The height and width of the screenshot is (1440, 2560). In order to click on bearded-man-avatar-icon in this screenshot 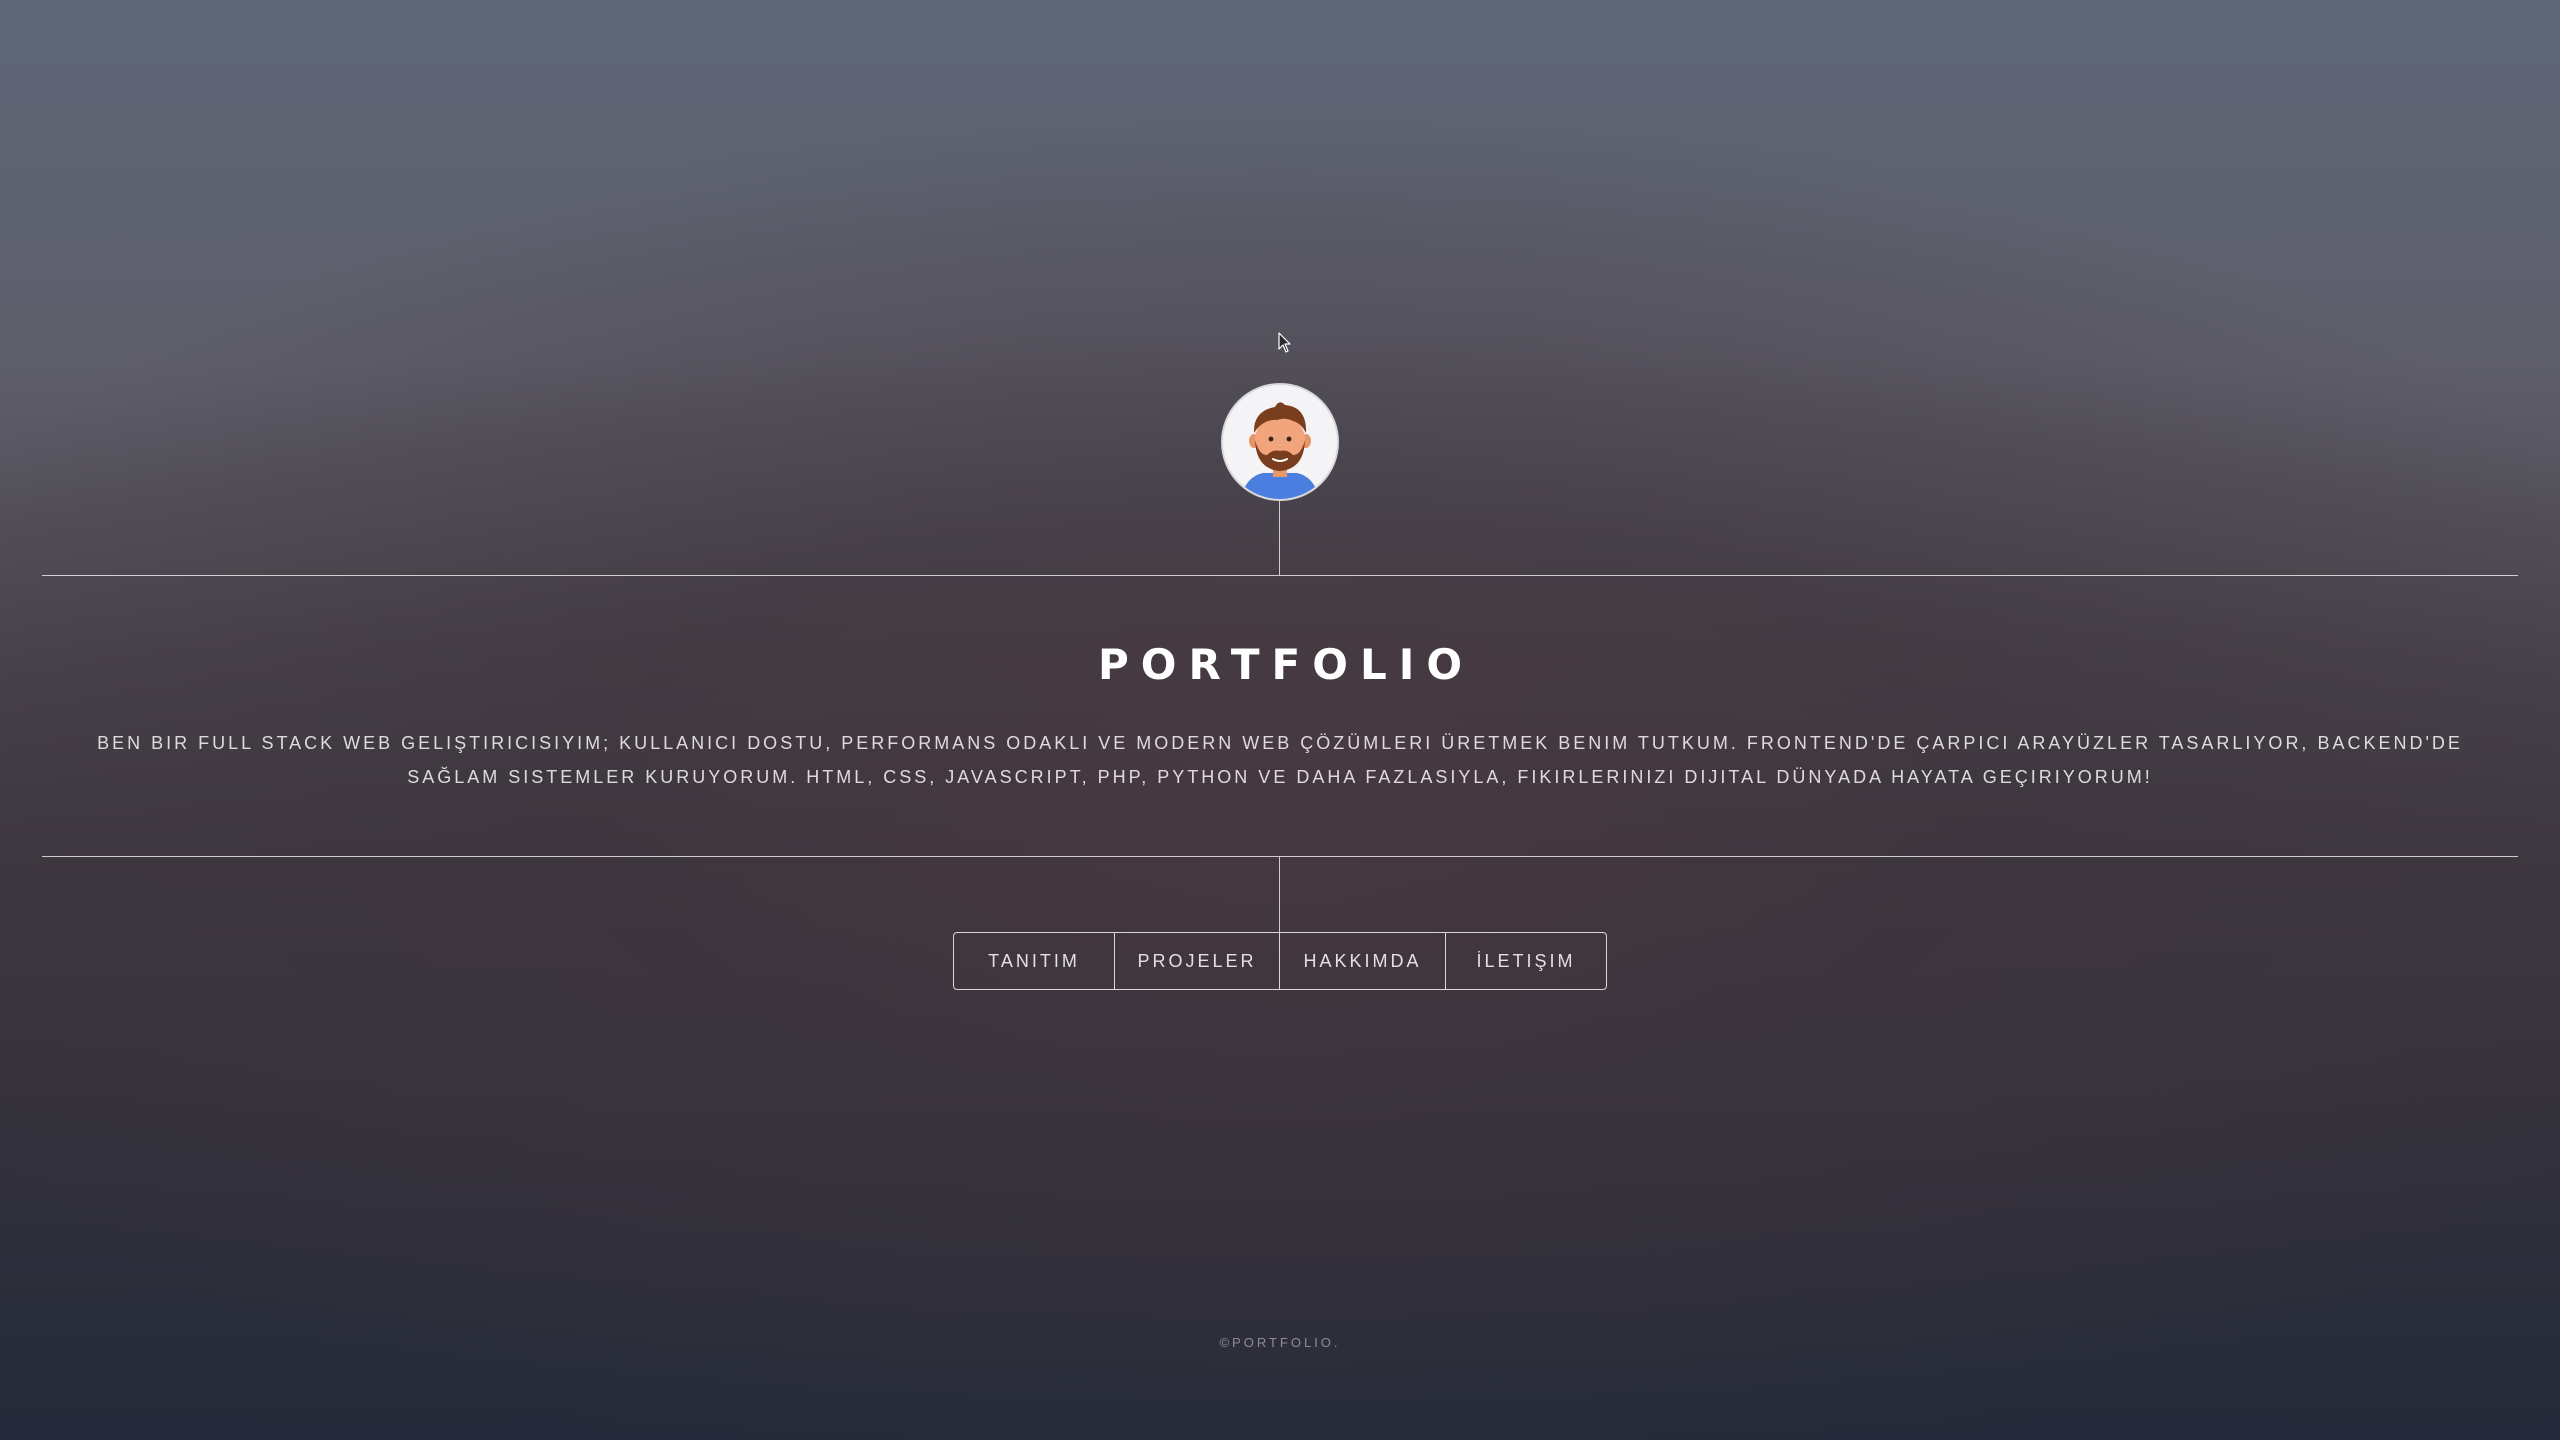, I will do `click(1280, 442)`.